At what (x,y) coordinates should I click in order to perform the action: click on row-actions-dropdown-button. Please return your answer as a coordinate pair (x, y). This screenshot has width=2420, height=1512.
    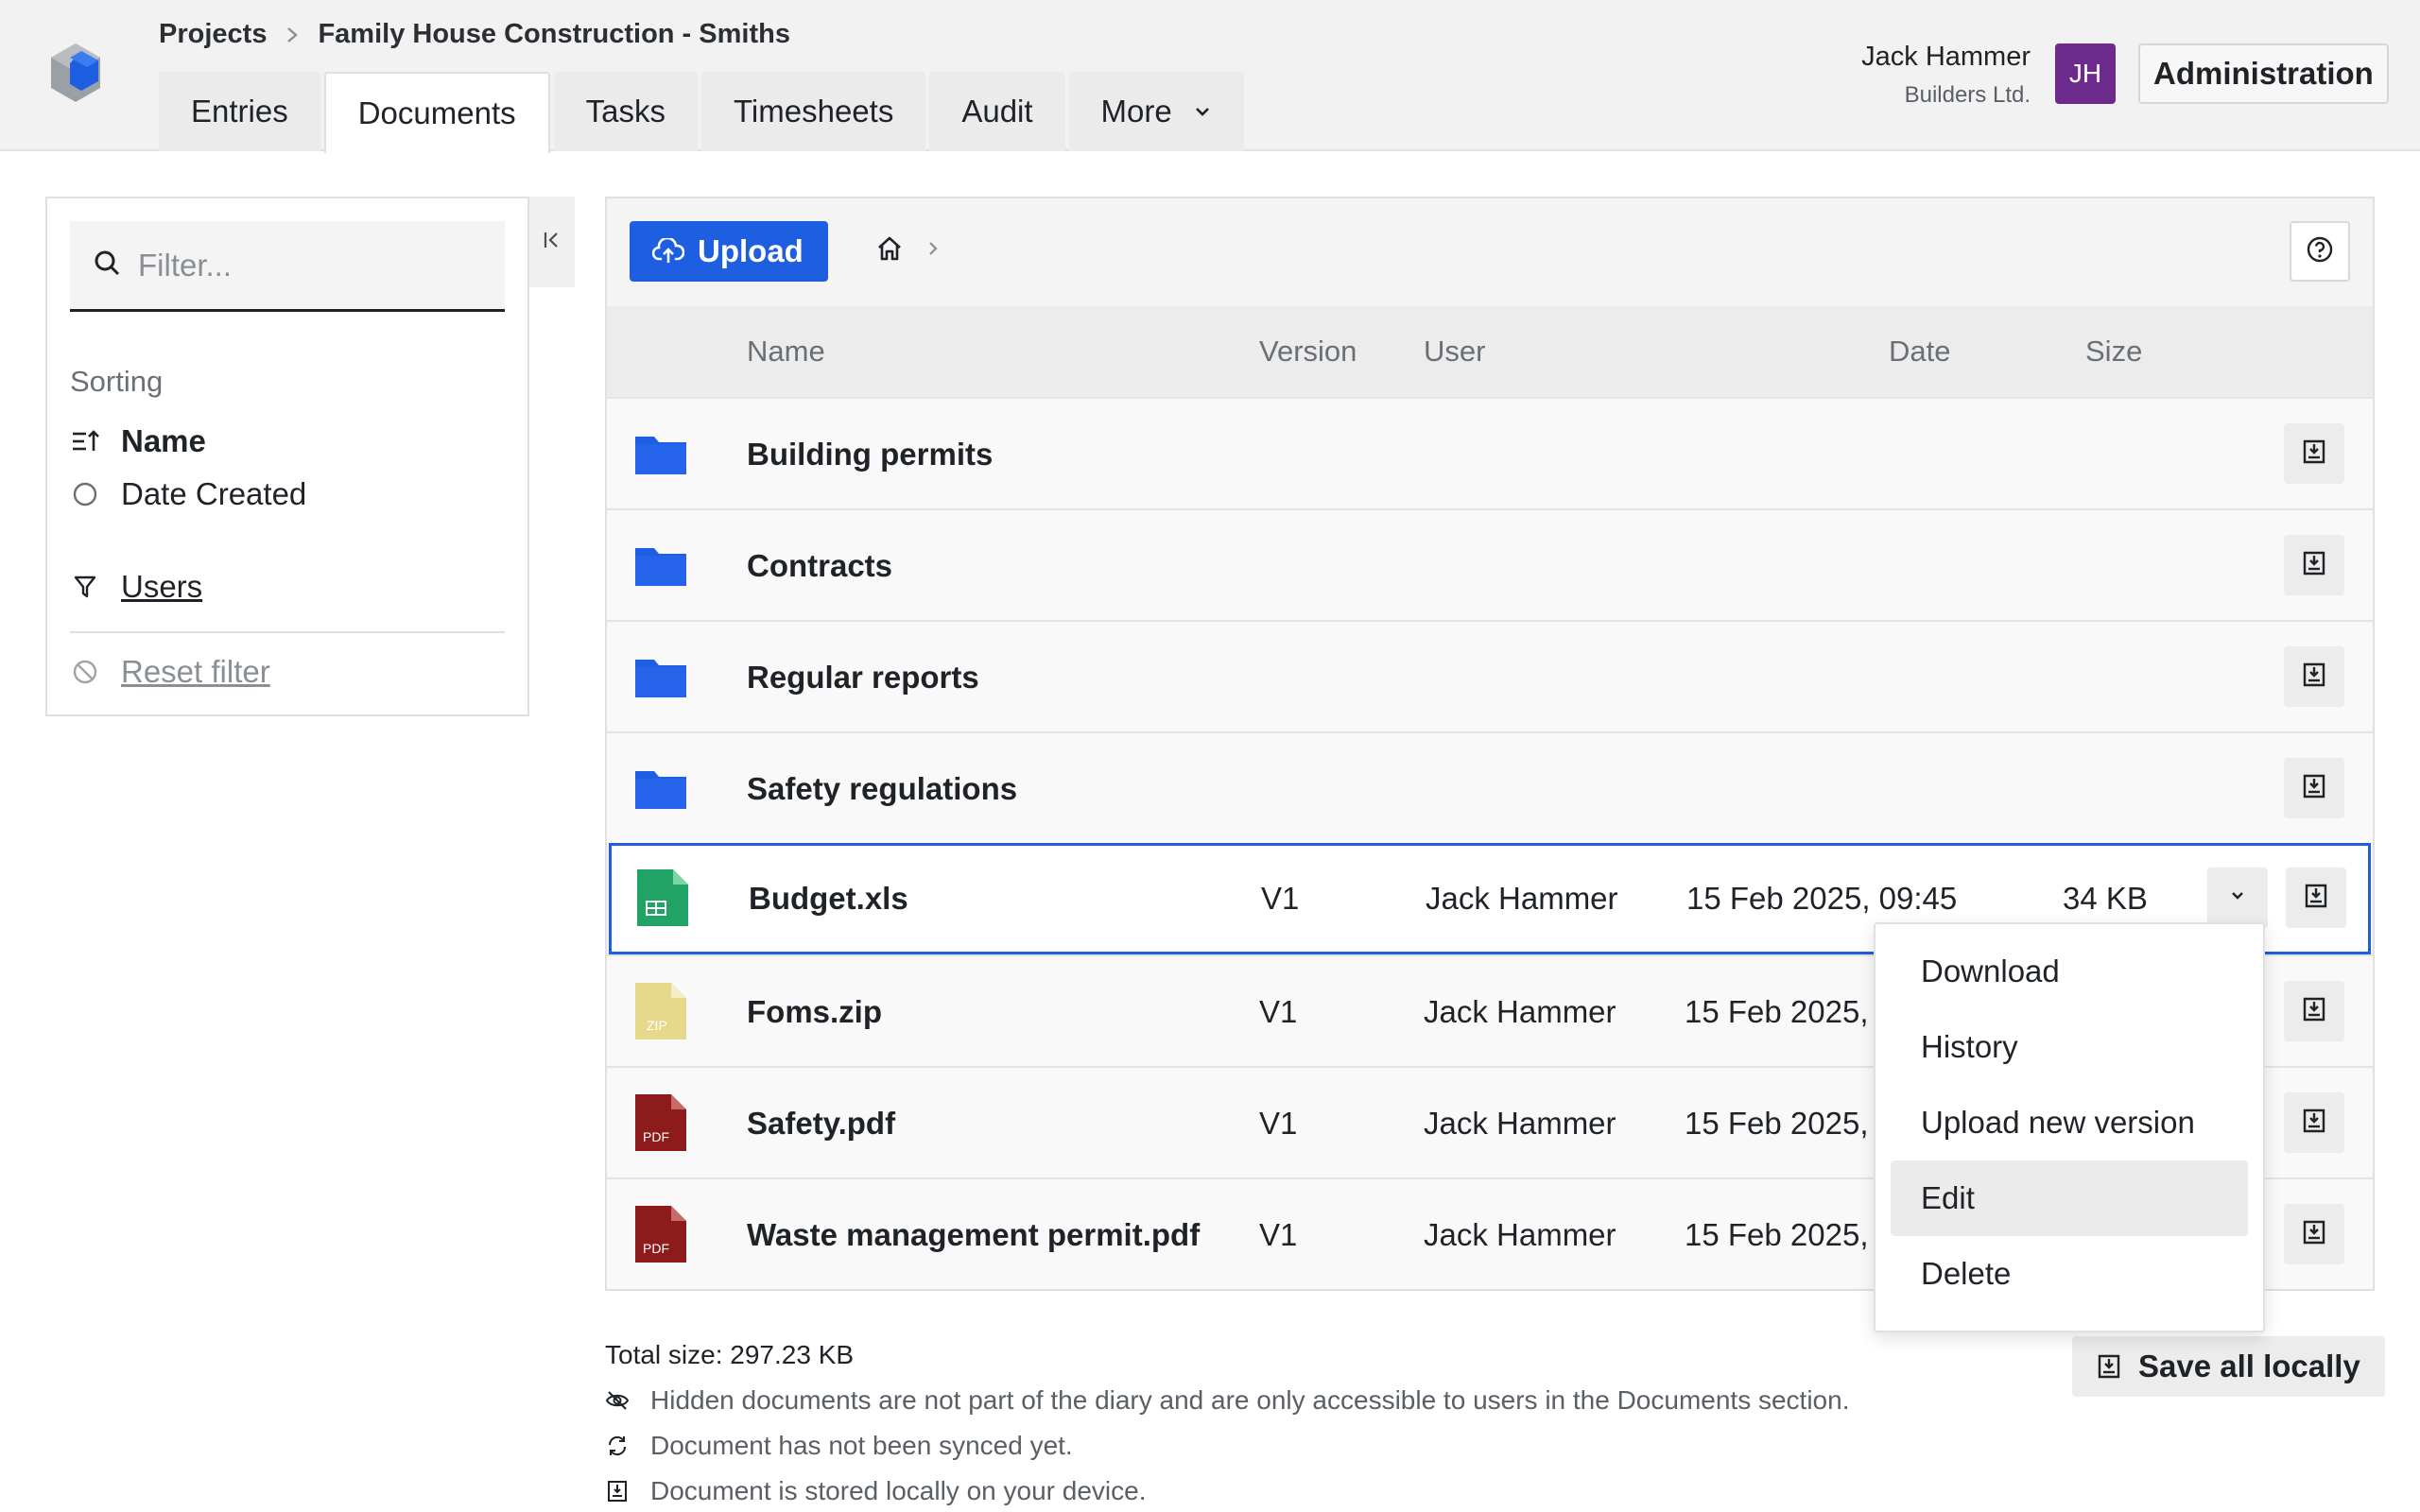
    Looking at the image, I should click on (2238, 898).